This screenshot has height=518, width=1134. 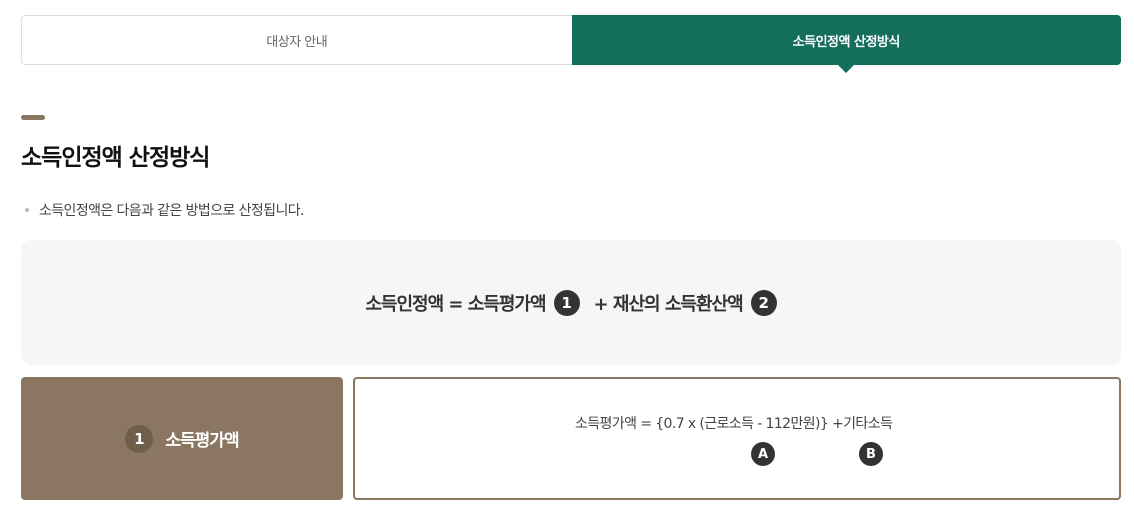 I want to click on formula-part-1: 소득인정액 = 소득평가액, so click(x=455, y=304).